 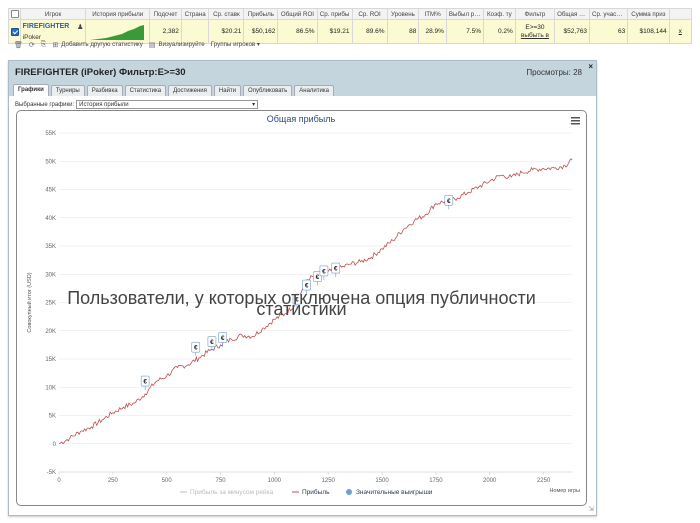 What do you see at coordinates (648, 14) in the screenshot?
I see `col-header: Сумма приз` at bounding box center [648, 14].